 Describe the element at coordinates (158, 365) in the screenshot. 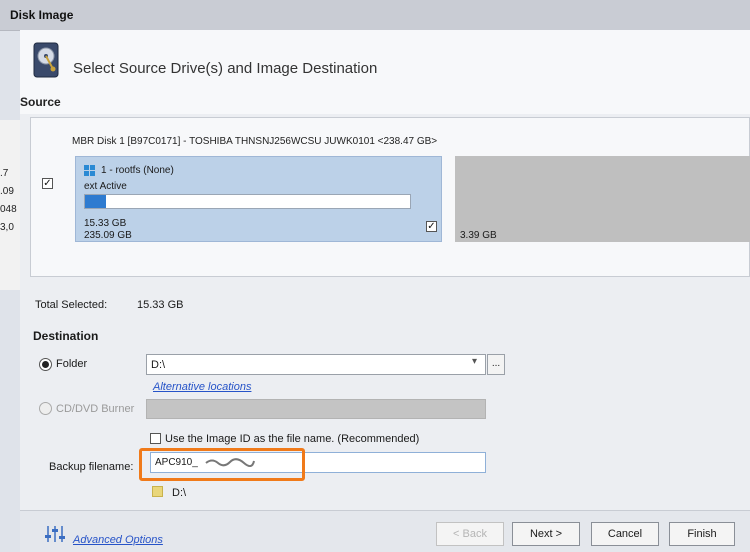

I see `folder-path: D:\` at that location.